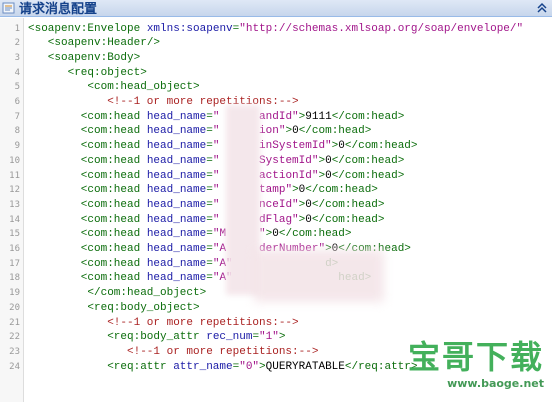 This screenshot has width=552, height=402. I want to click on document-icon, so click(8, 8).